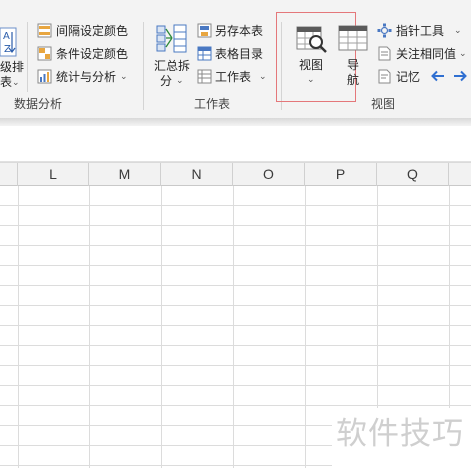 This screenshot has width=471, height=468. Describe the element at coordinates (86, 77) in the screenshot. I see `statistics-button: 统计与分析` at that location.